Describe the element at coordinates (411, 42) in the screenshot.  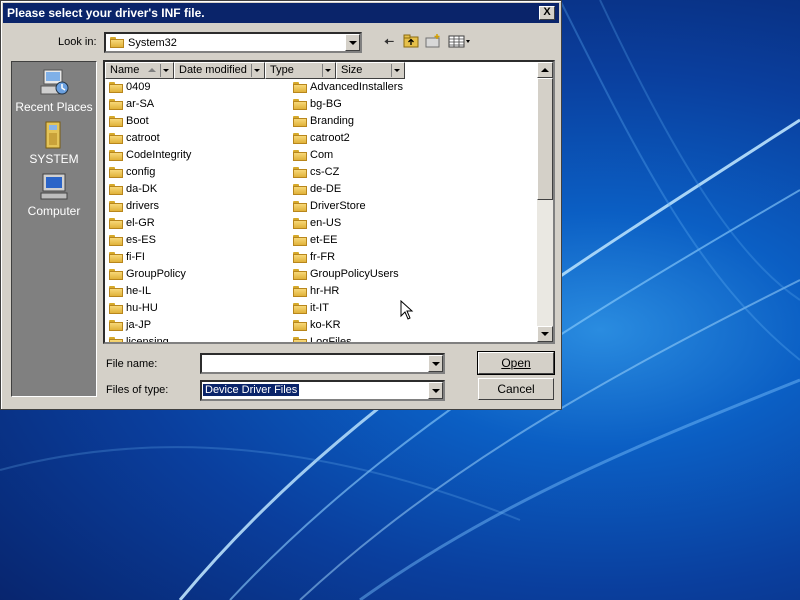
I see `up-folder-icon` at that location.